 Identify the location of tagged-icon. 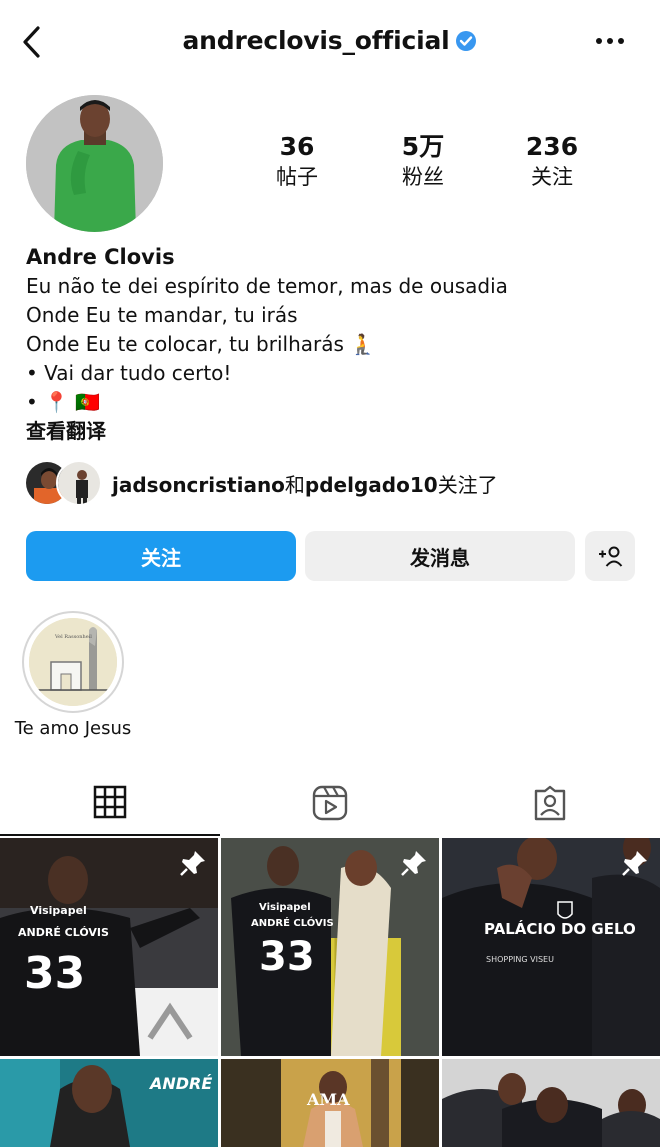
(550, 803).